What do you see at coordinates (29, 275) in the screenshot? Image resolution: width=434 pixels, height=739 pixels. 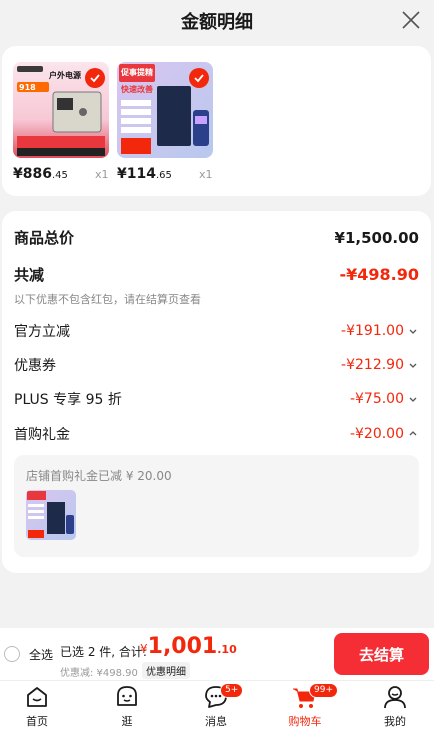 I see `reduce-label: 共减` at bounding box center [29, 275].